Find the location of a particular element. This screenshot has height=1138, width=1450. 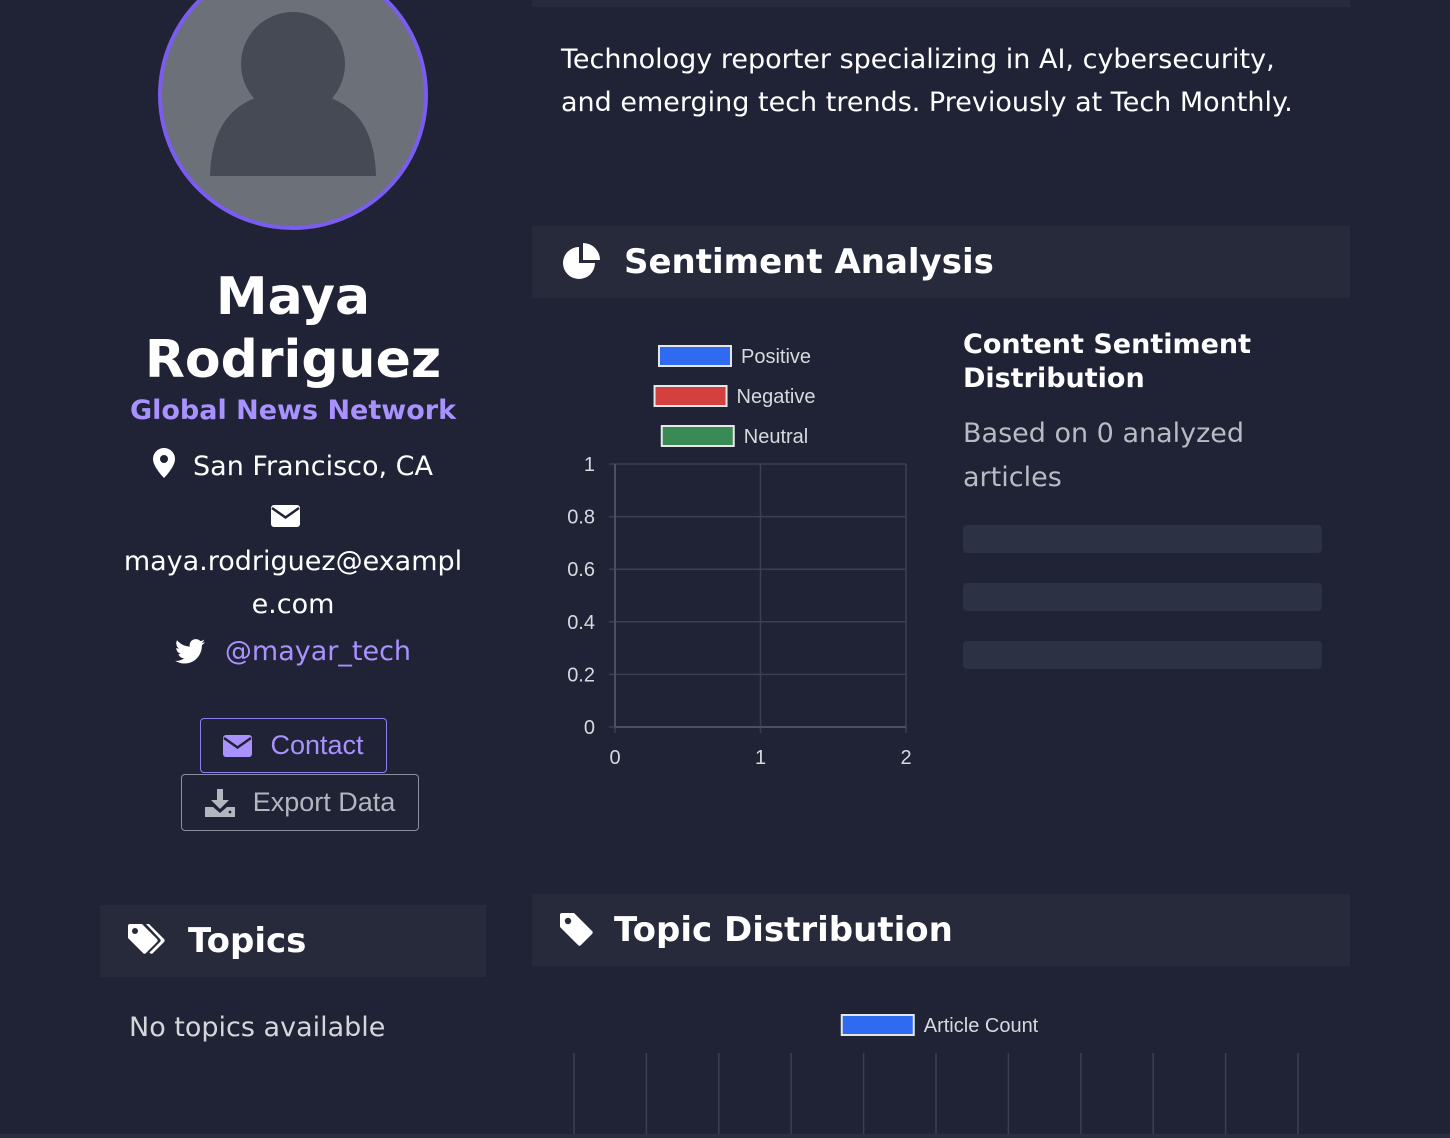

contact-button: Contact is located at coordinates (293, 745).